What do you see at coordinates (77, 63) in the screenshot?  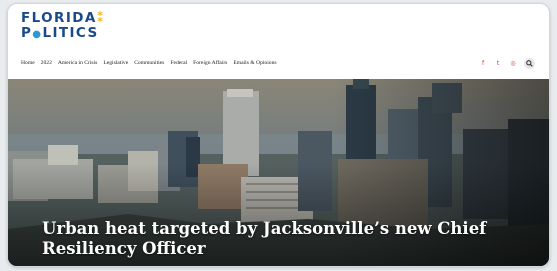 I see `nav-item-america-in-crisis: America in Crisis` at bounding box center [77, 63].